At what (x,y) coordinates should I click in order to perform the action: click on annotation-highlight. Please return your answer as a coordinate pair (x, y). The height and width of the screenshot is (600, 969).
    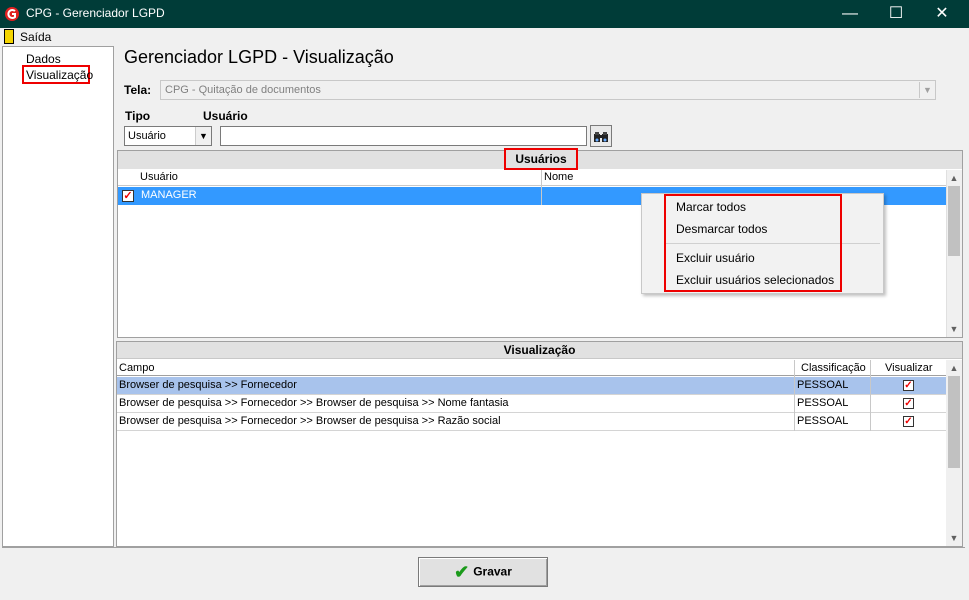
    Looking at the image, I should click on (753, 243).